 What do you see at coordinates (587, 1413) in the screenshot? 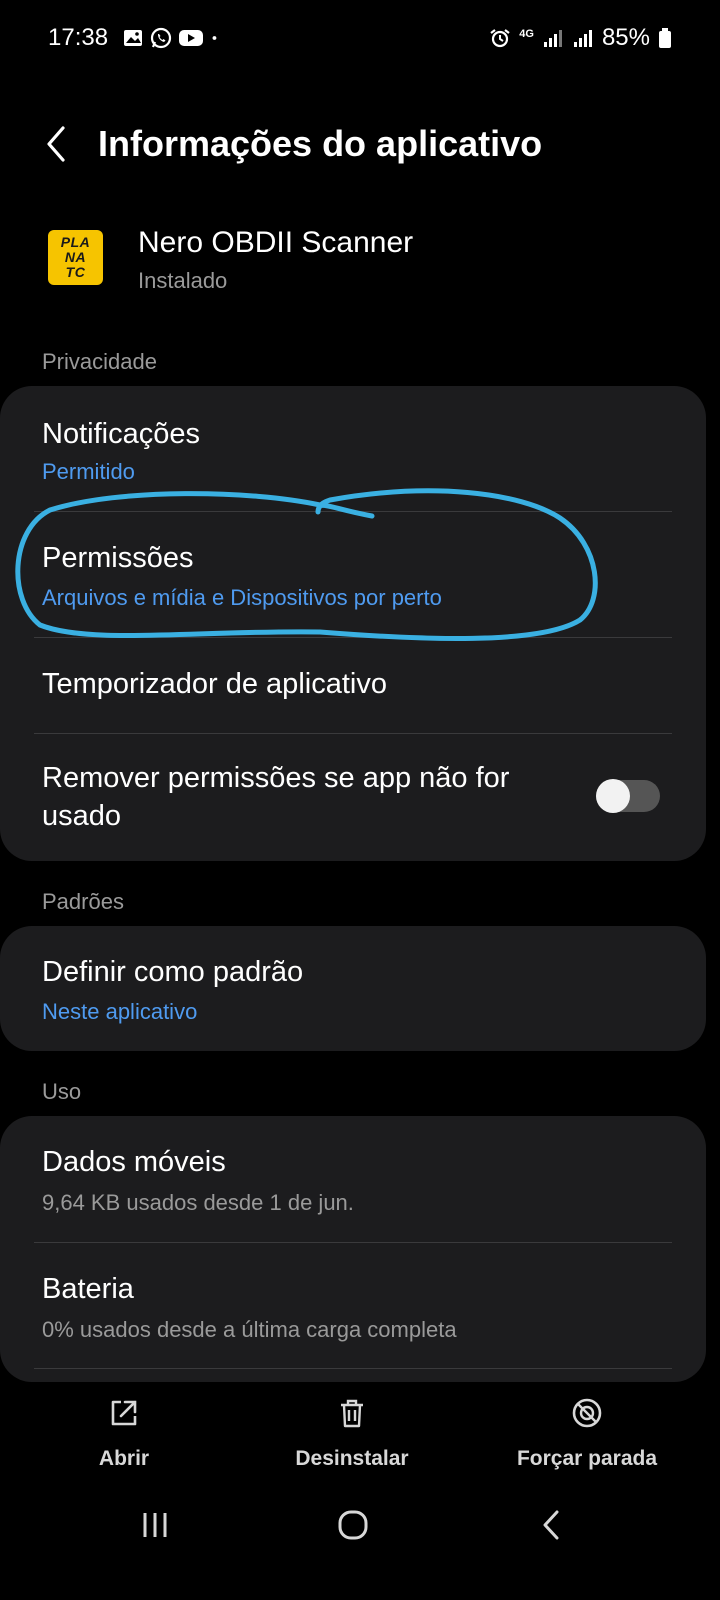
I see `block-icon` at bounding box center [587, 1413].